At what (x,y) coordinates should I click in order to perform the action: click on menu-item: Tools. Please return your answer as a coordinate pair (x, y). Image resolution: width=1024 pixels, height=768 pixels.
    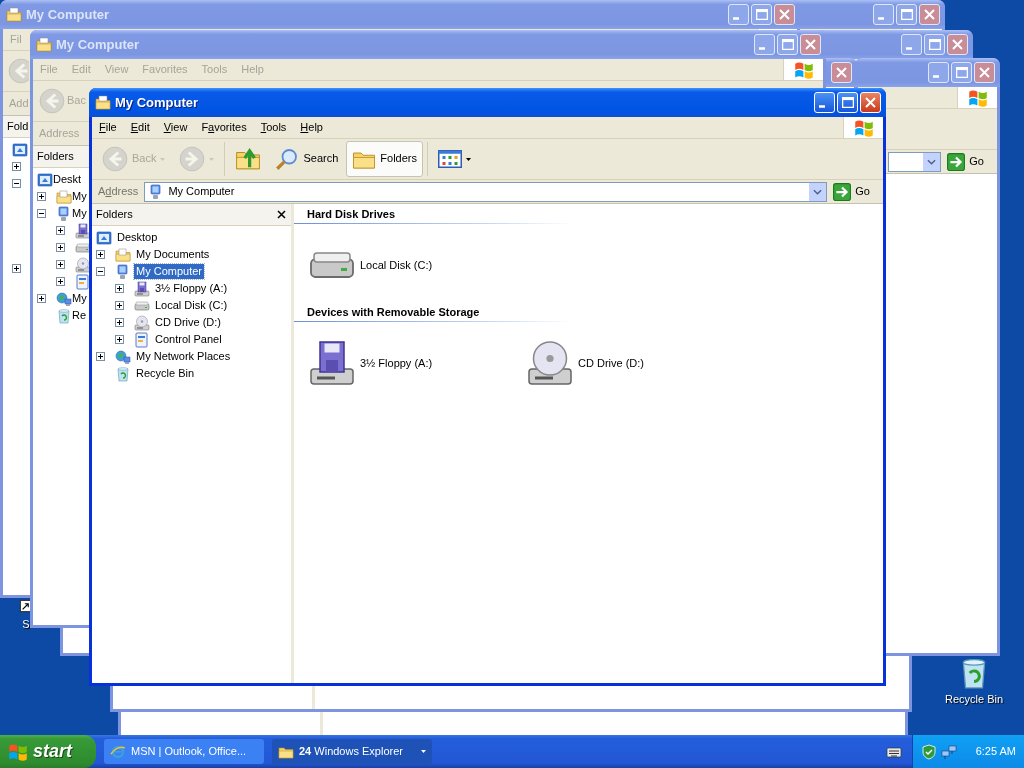
    Looking at the image, I should click on (273, 127).